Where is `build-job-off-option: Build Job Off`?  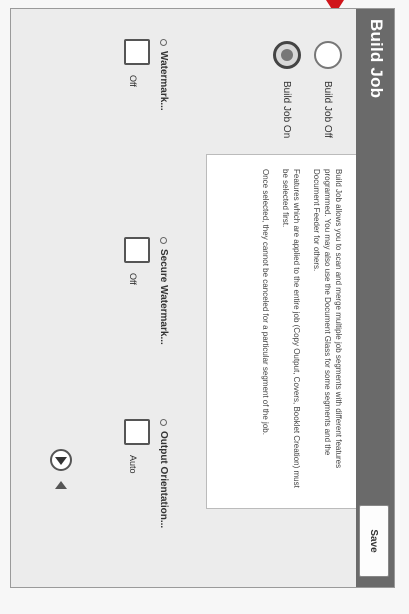
build-job-off-option: Build Job Off is located at coordinates (328, 89).